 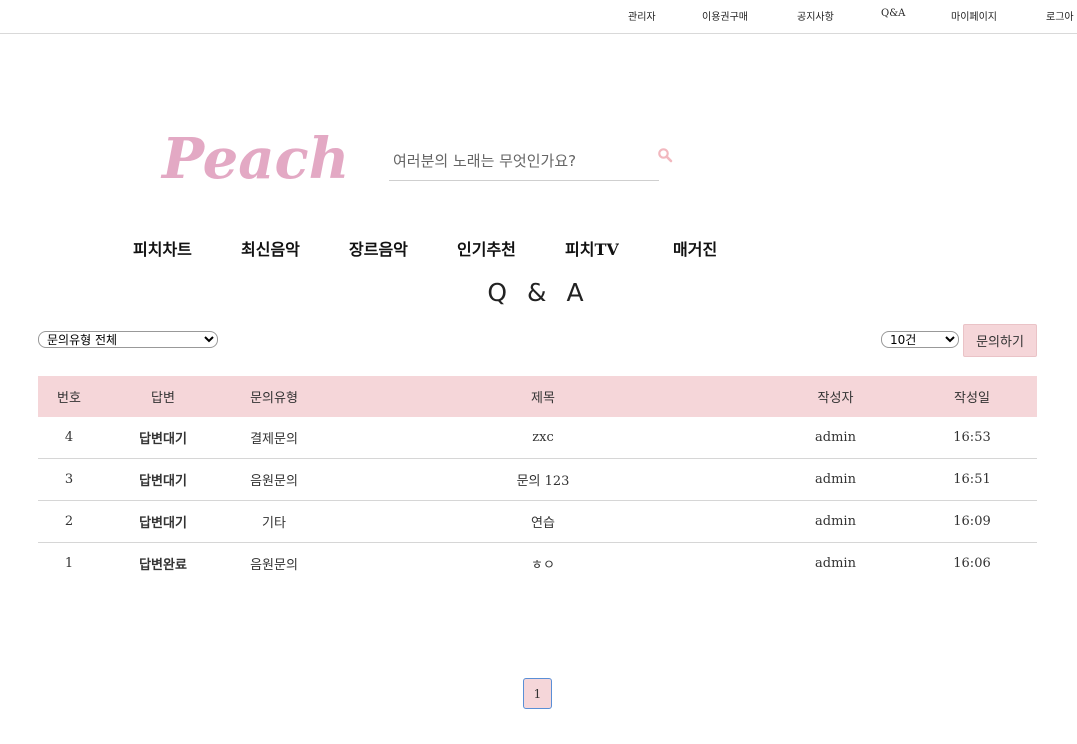 What do you see at coordinates (642, 15) in the screenshot?
I see `topnav-admin-link: 관리자` at bounding box center [642, 15].